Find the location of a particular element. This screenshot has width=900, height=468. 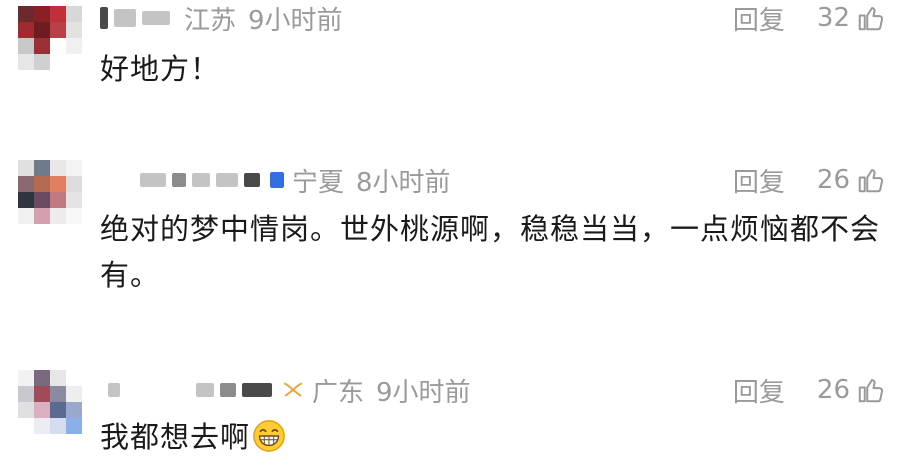

comment-actions: 回复 32 is located at coordinates (809, 18).